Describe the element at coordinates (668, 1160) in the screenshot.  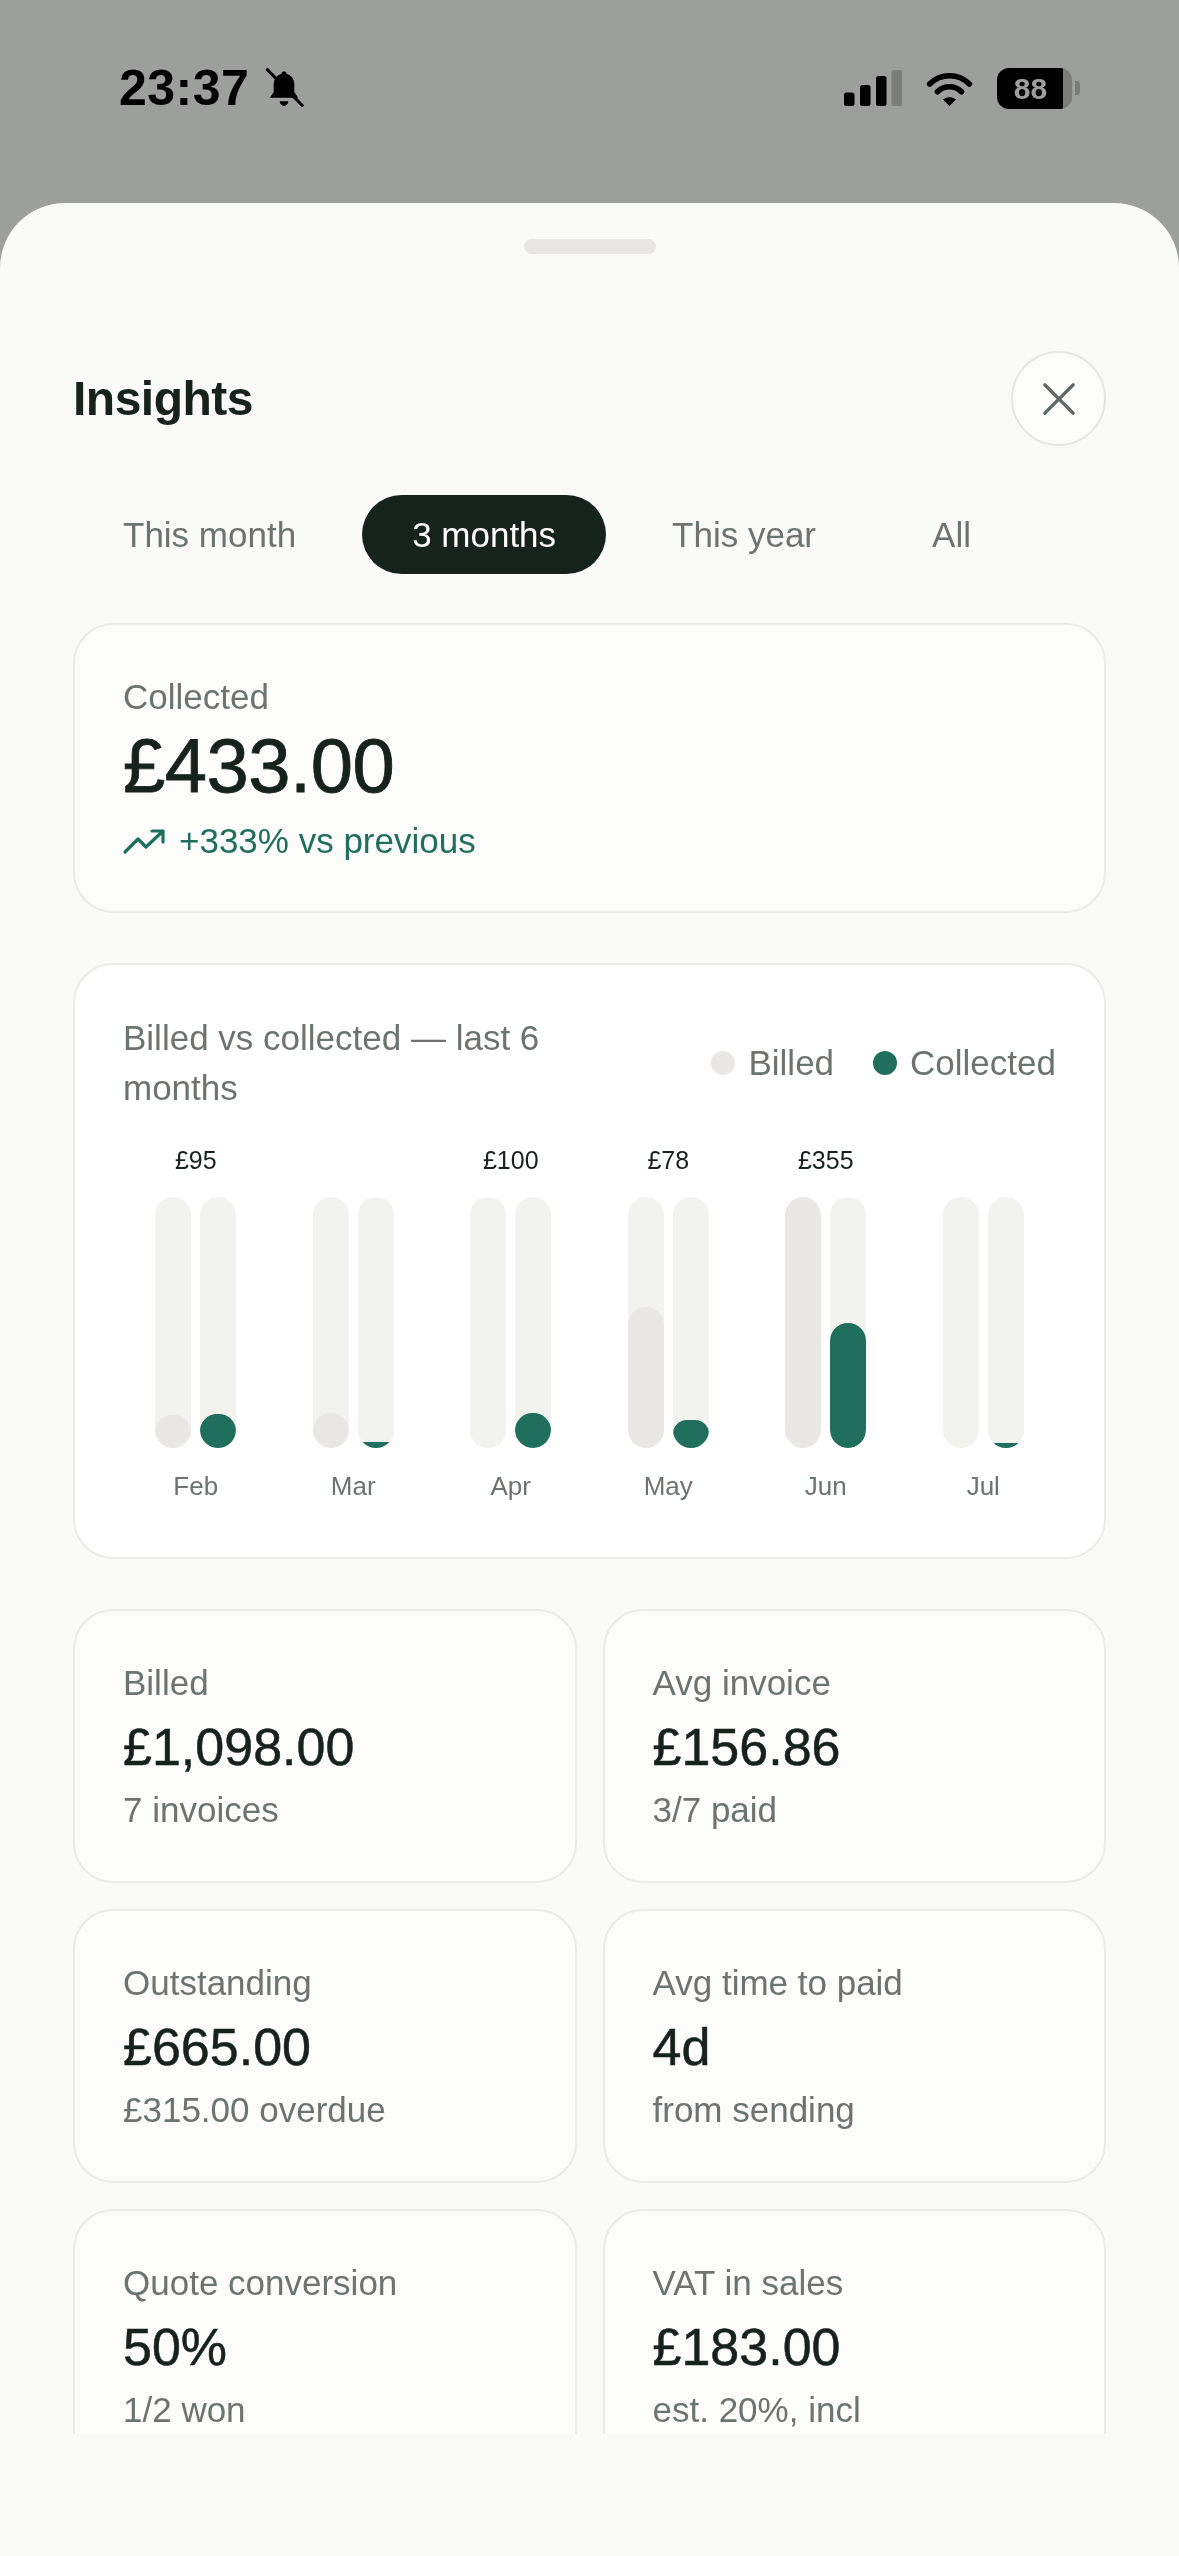
I see `bar-value-label: £78` at that location.